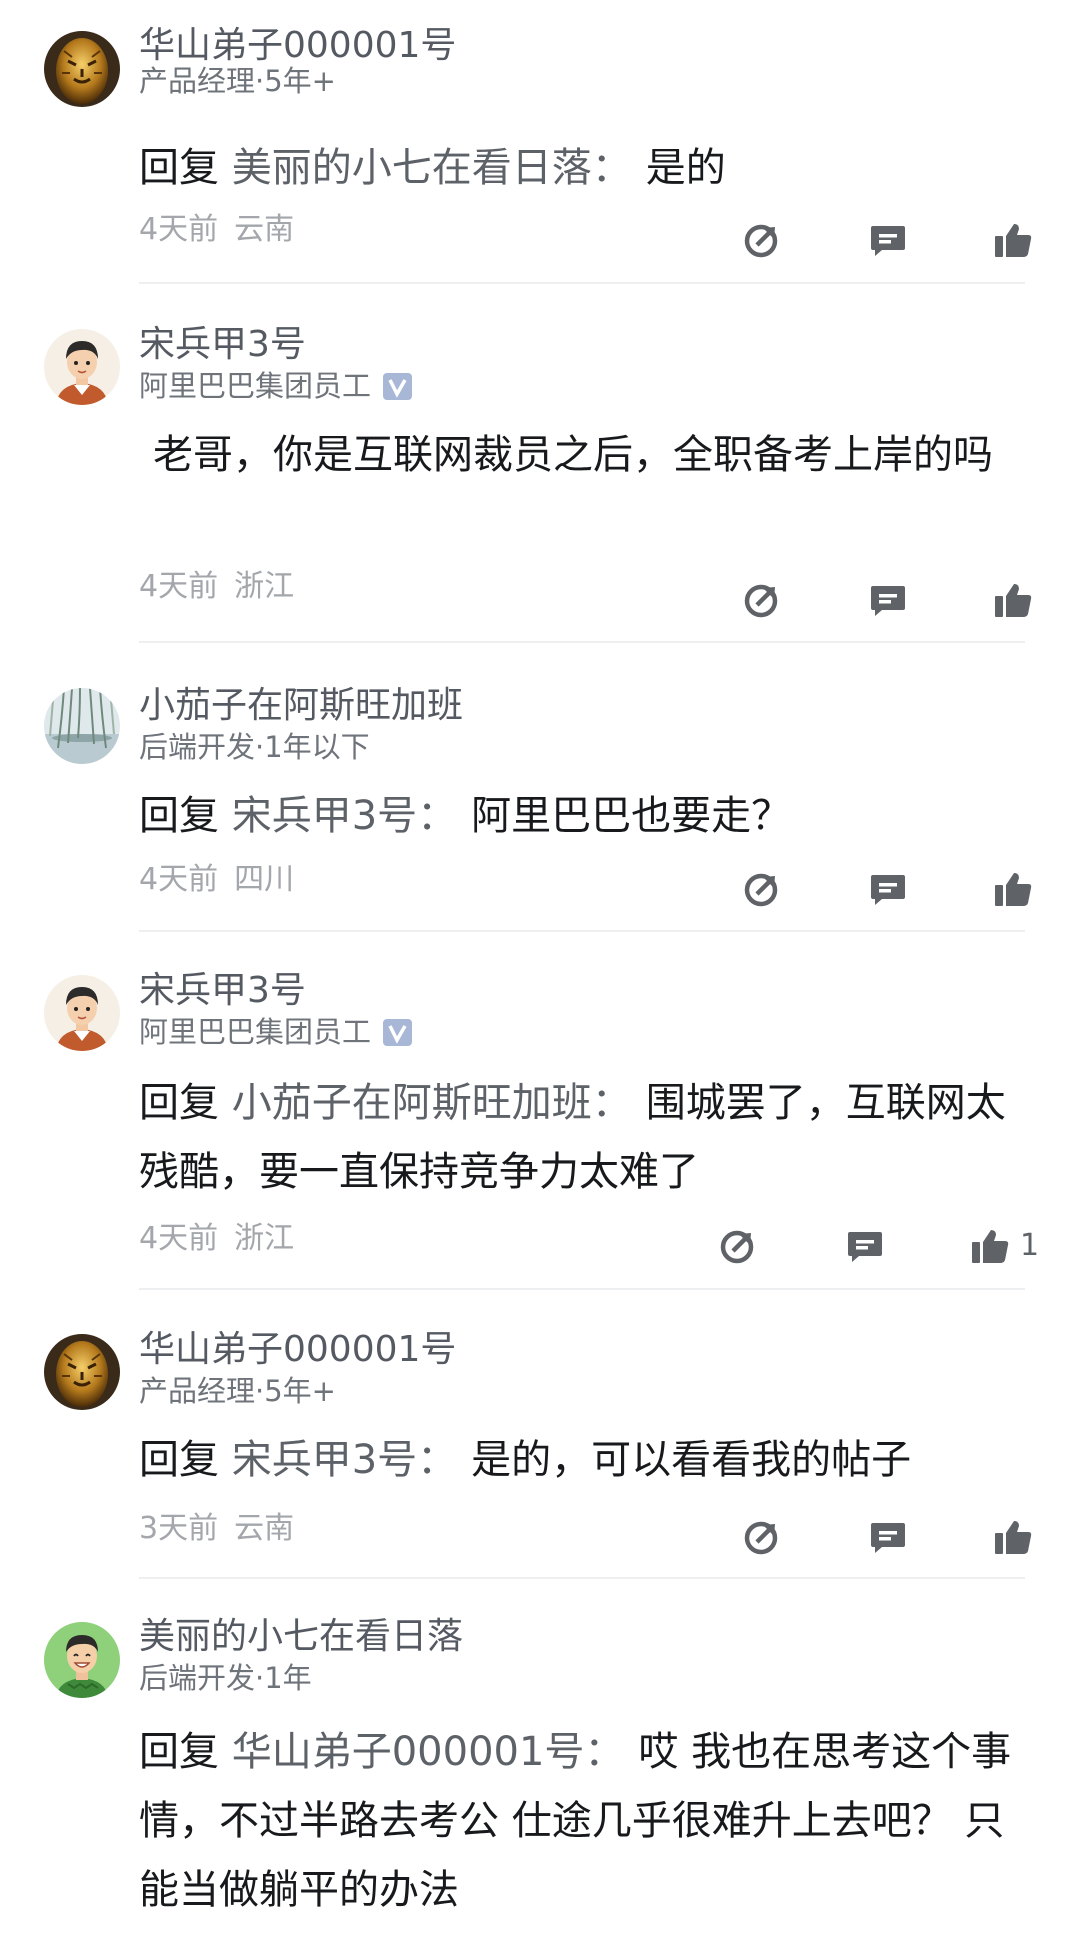  I want to click on comment-body: 回复 小茄子在阿斯旺加班： 围城罢了，互联网太残酷，要一直保持竞争力太难了, so click(586, 1138).